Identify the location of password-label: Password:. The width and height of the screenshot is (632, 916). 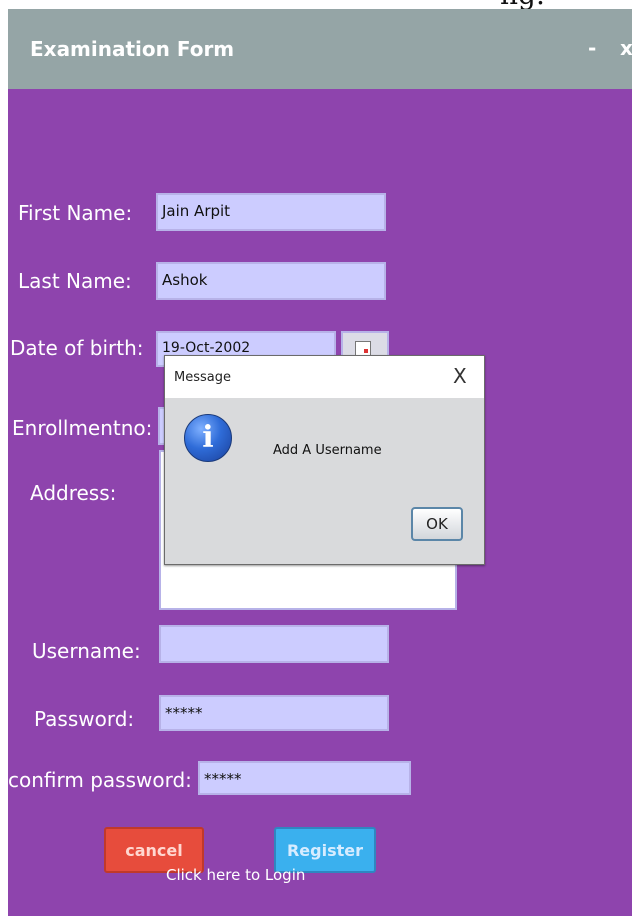
(84, 719).